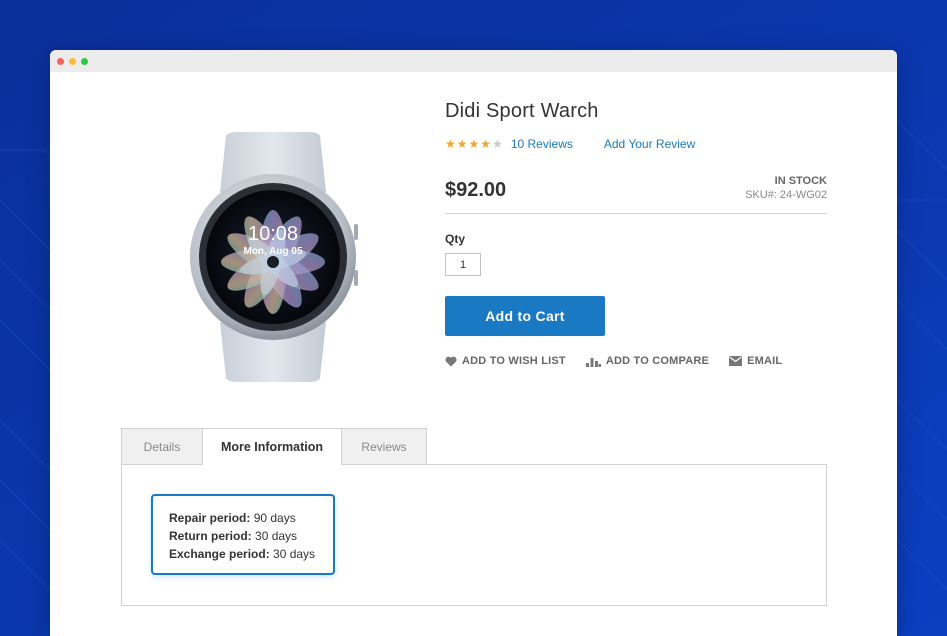  I want to click on rating-summary: ★ ★ ★ ★ ★ 10 Reviews Add Your Review, so click(570, 144).